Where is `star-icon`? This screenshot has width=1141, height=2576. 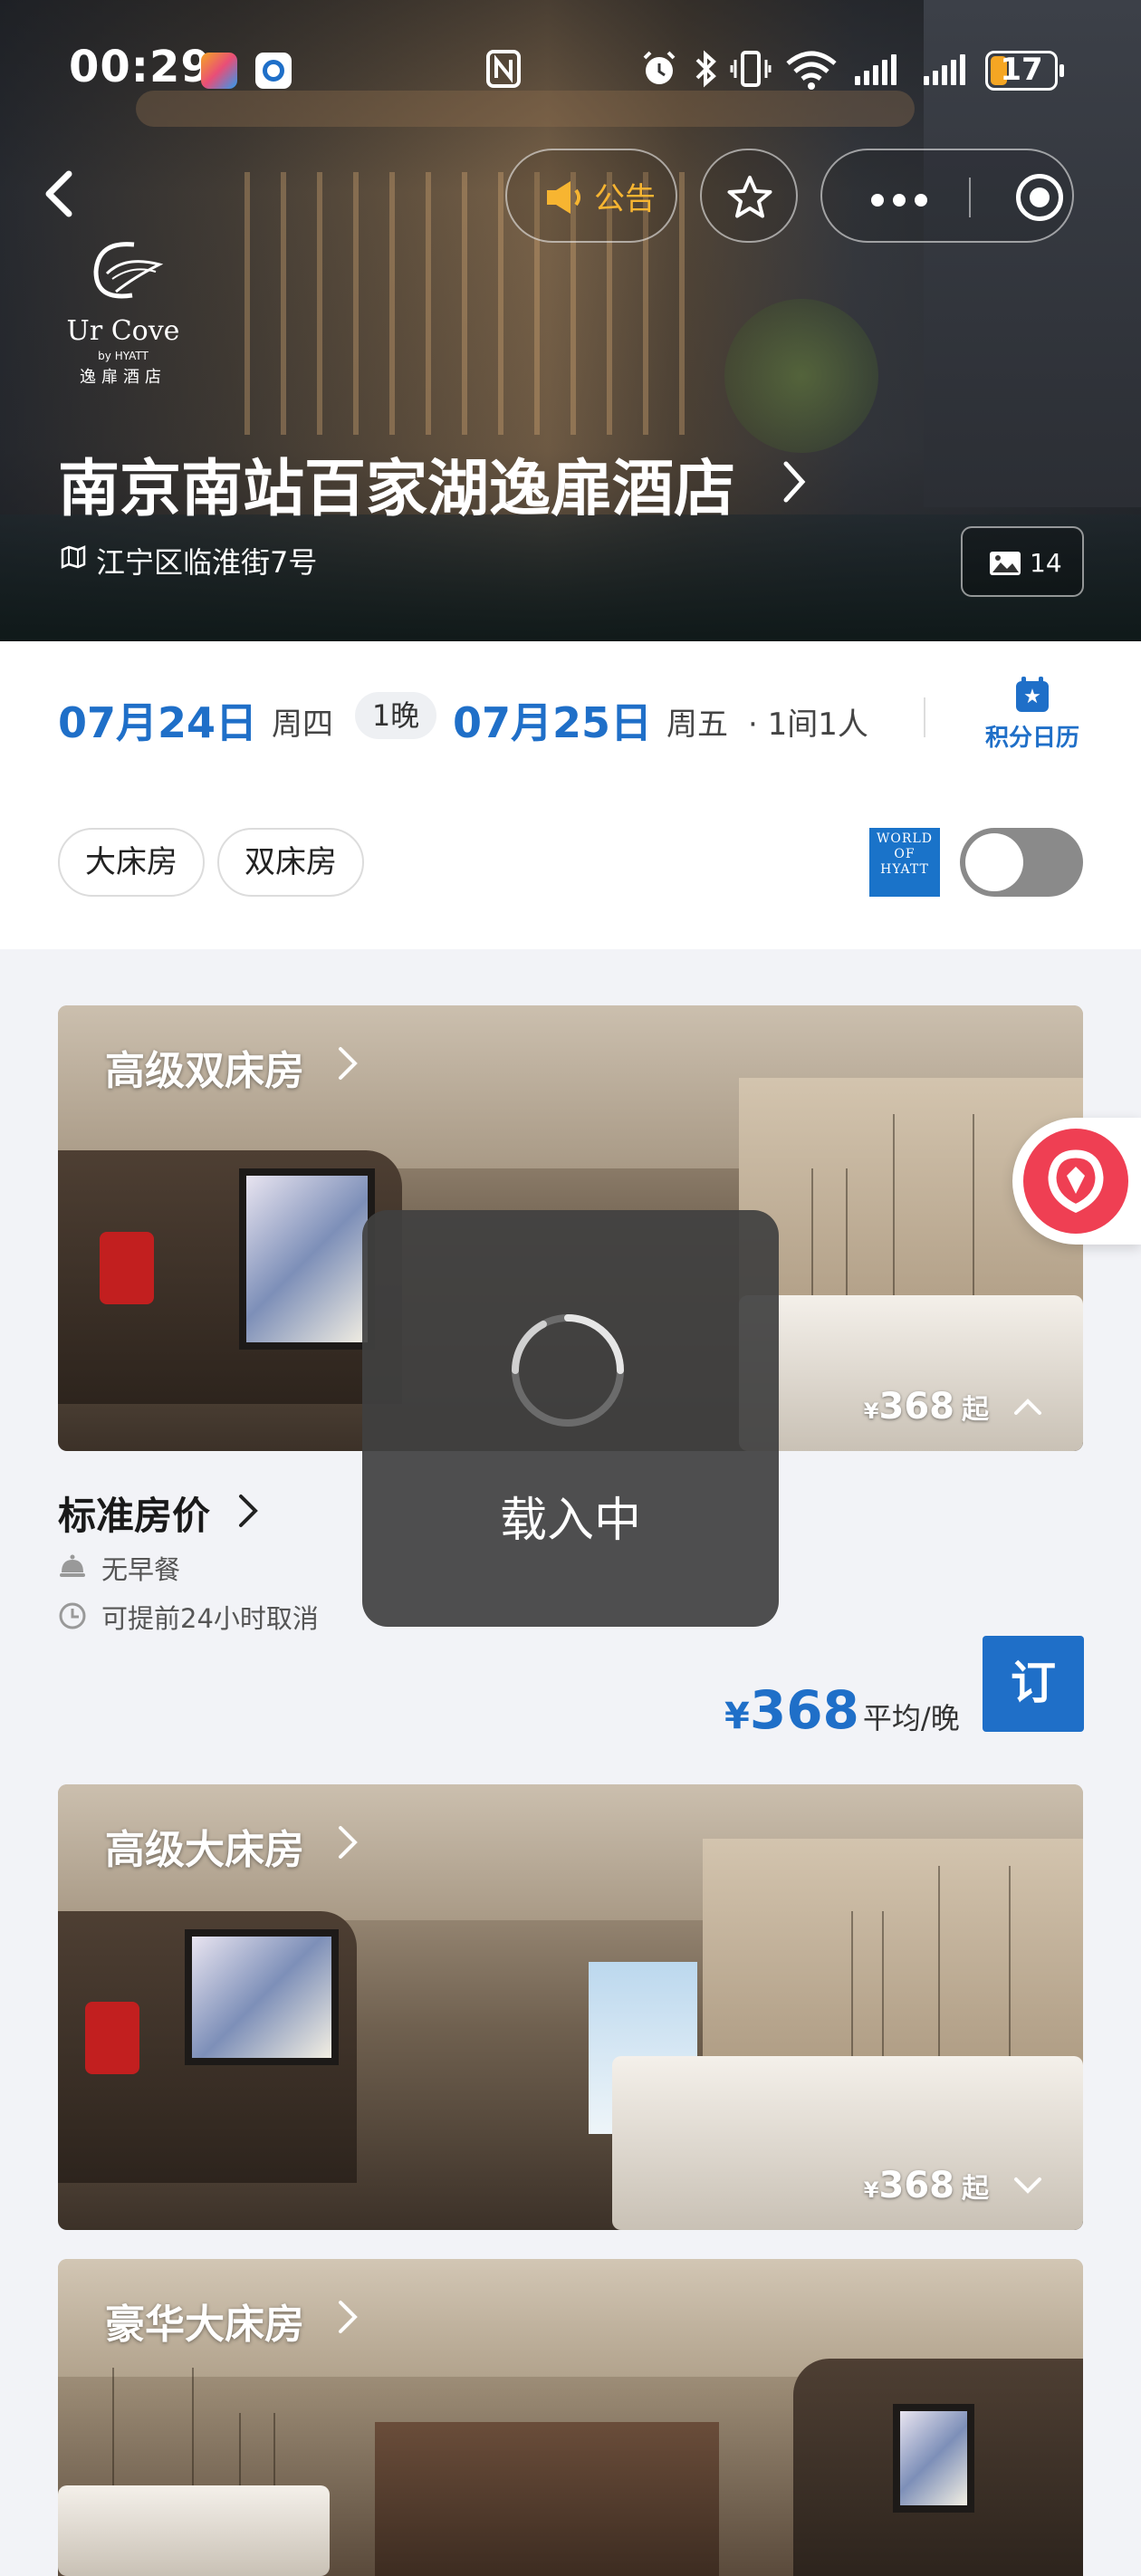 star-icon is located at coordinates (750, 197).